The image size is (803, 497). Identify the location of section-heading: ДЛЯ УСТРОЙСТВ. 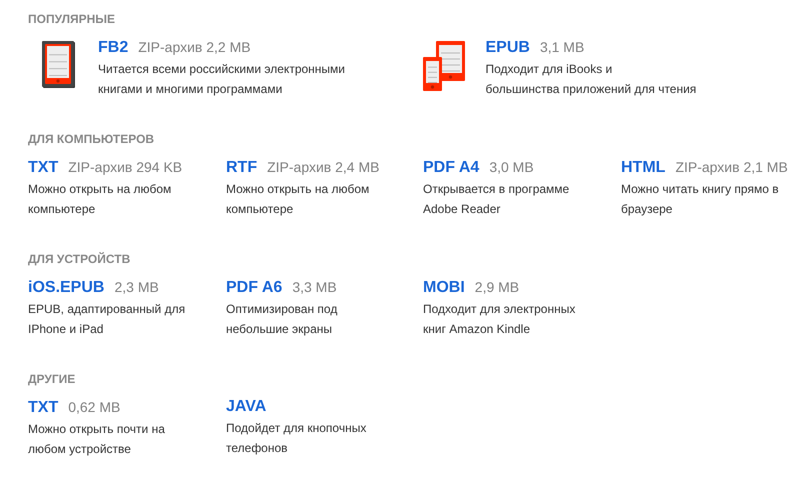
(80, 259).